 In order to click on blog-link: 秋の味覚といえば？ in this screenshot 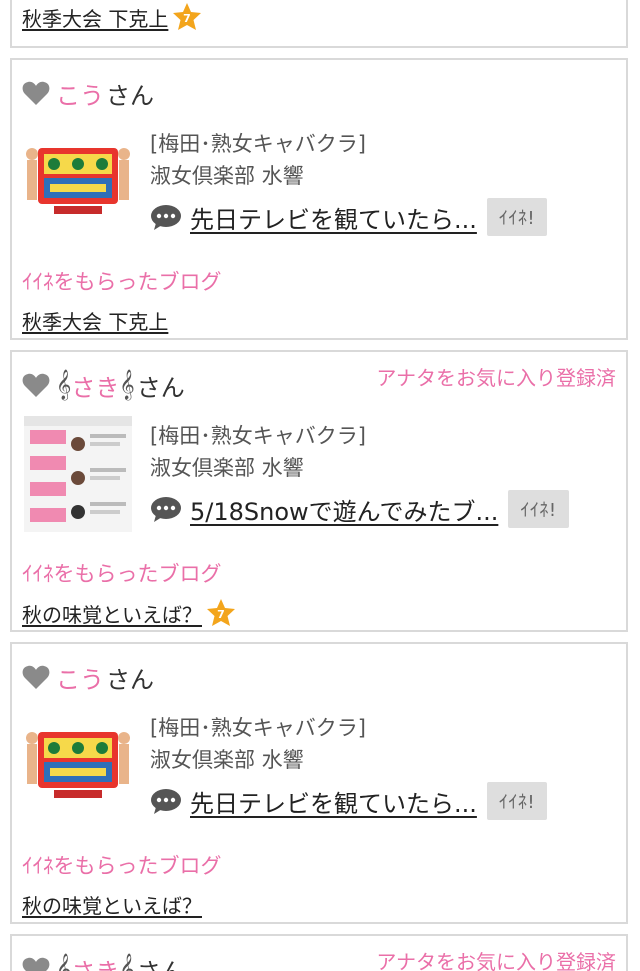, I will do `click(112, 904)`.